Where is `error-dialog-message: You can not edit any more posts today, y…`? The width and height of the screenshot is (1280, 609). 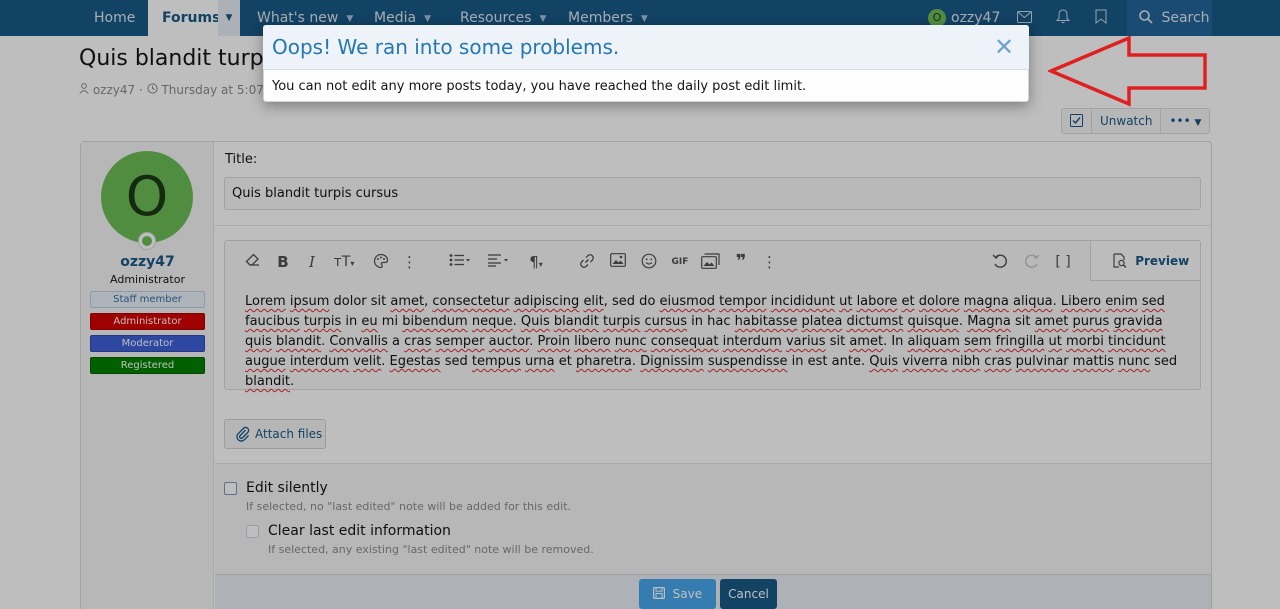
error-dialog-message: You can not edit any more posts today, y… is located at coordinates (539, 86).